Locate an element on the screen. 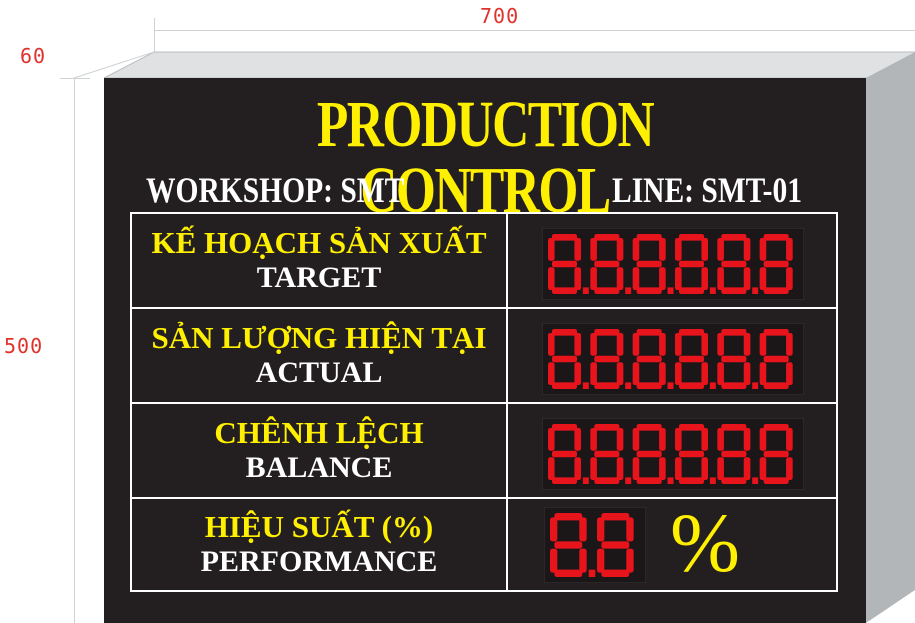 This screenshot has height=623, width=915. table-row-performance: HIỆU SUẤT (%) PERFORMANCE % is located at coordinates (484, 543).